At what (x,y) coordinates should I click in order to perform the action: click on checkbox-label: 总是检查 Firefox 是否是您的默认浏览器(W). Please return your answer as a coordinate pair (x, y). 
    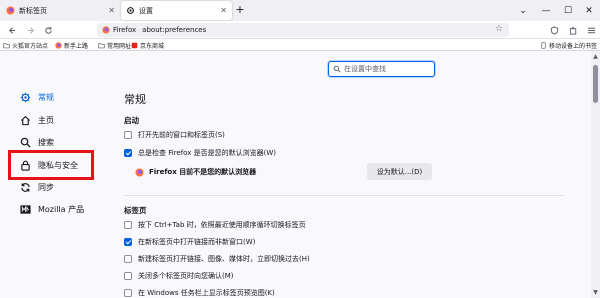
    Looking at the image, I should click on (207, 152).